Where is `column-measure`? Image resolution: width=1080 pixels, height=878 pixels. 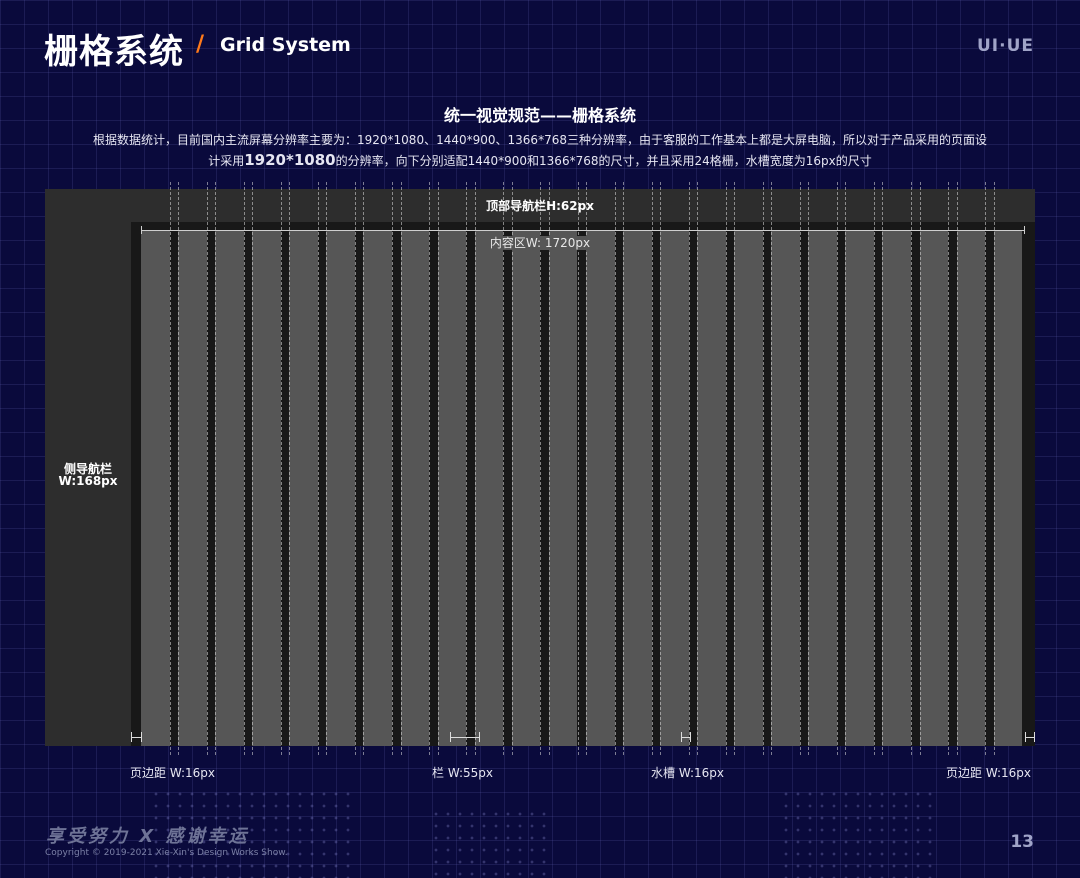
column-measure is located at coordinates (464, 737).